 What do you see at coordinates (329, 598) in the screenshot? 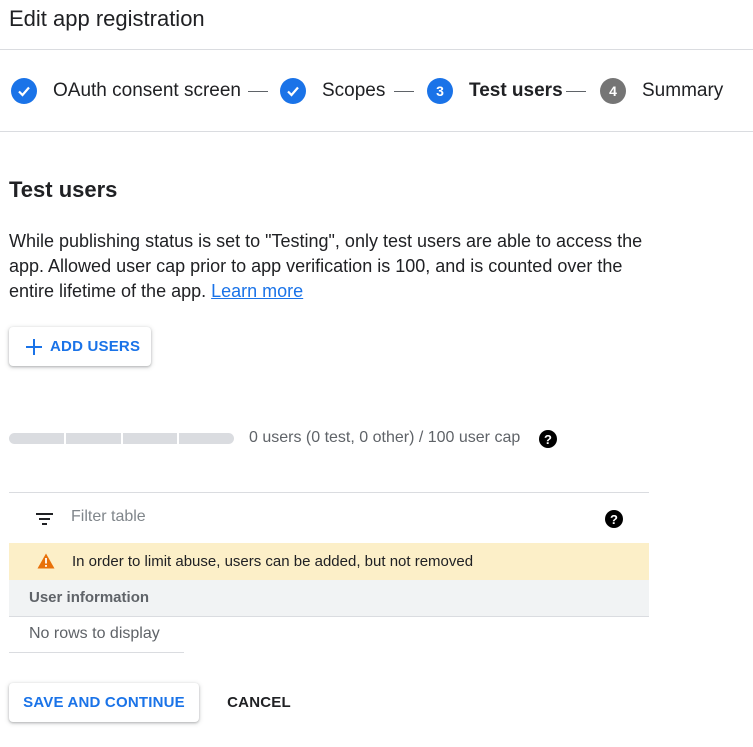
I see `column-header-user-information: User information` at bounding box center [329, 598].